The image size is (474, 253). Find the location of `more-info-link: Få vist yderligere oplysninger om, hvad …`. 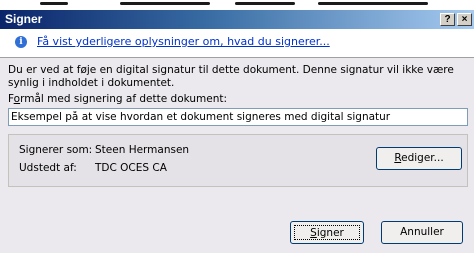

more-info-link: Få vist yderligere oplysninger om, hvad … is located at coordinates (183, 41).